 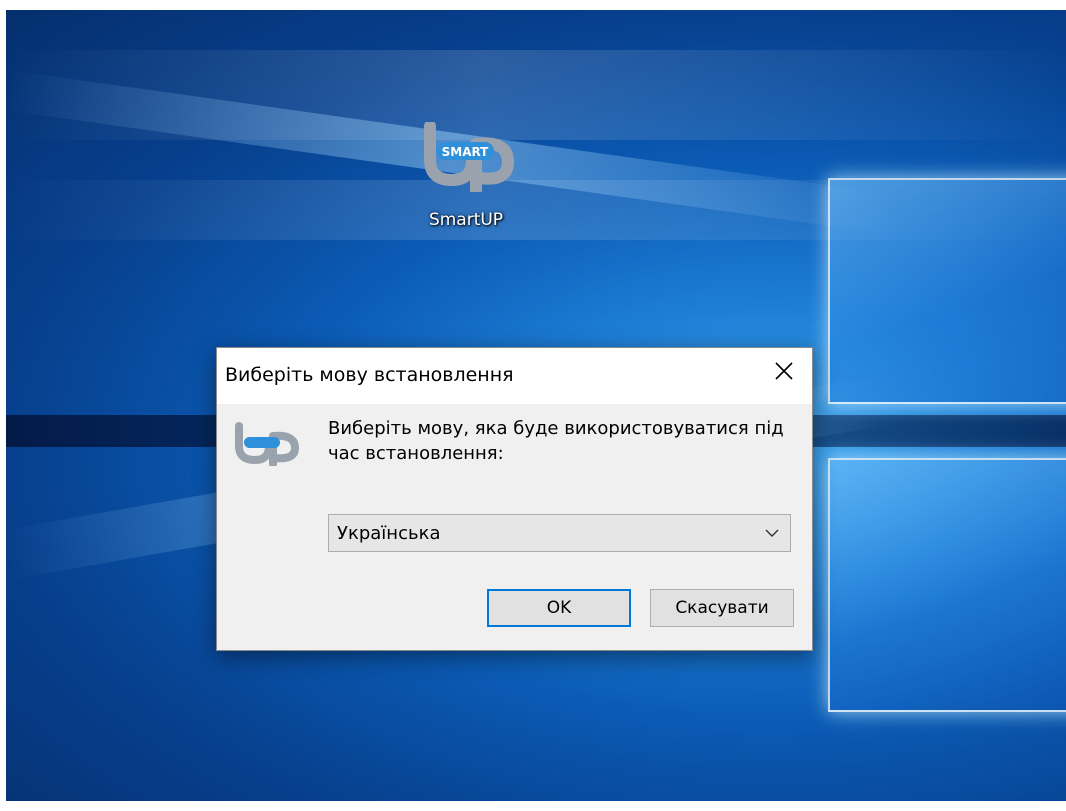 What do you see at coordinates (722, 608) in the screenshot?
I see `cancel-button: Скасувати` at bounding box center [722, 608].